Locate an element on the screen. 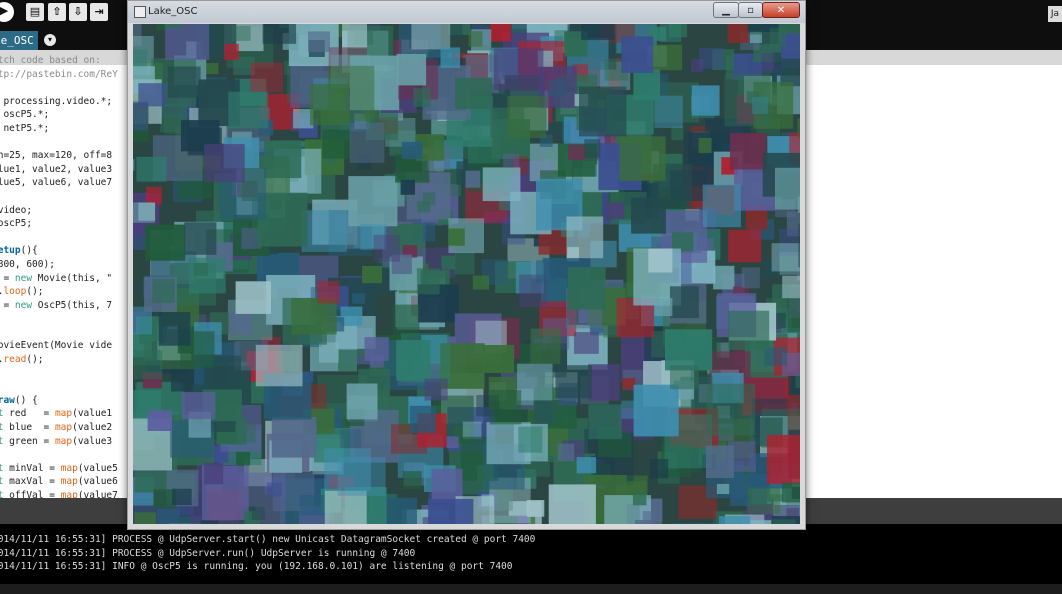  maximize-button: ▫ is located at coordinates (750, 10).